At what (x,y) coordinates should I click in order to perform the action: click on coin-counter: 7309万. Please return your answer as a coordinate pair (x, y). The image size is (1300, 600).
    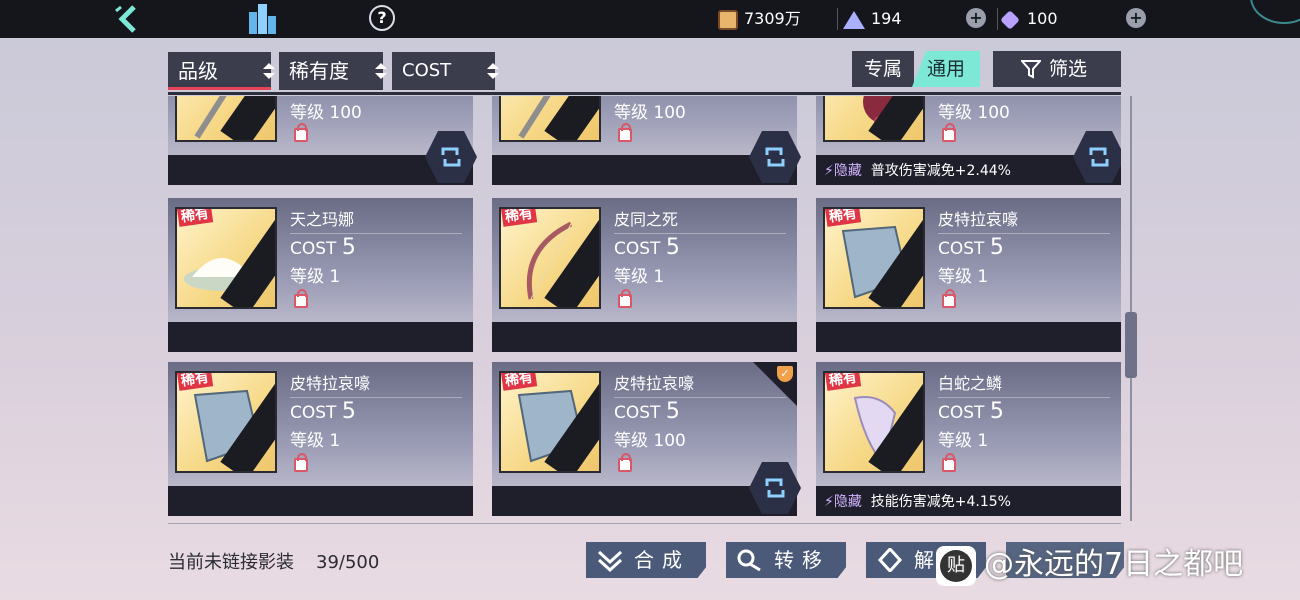
    Looking at the image, I should click on (759, 19).